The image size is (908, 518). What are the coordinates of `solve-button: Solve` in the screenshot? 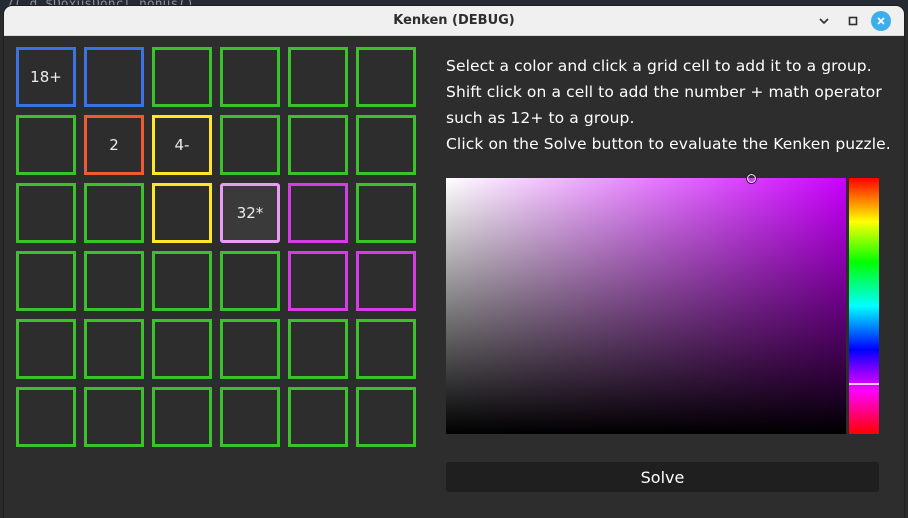 It's located at (662, 477).